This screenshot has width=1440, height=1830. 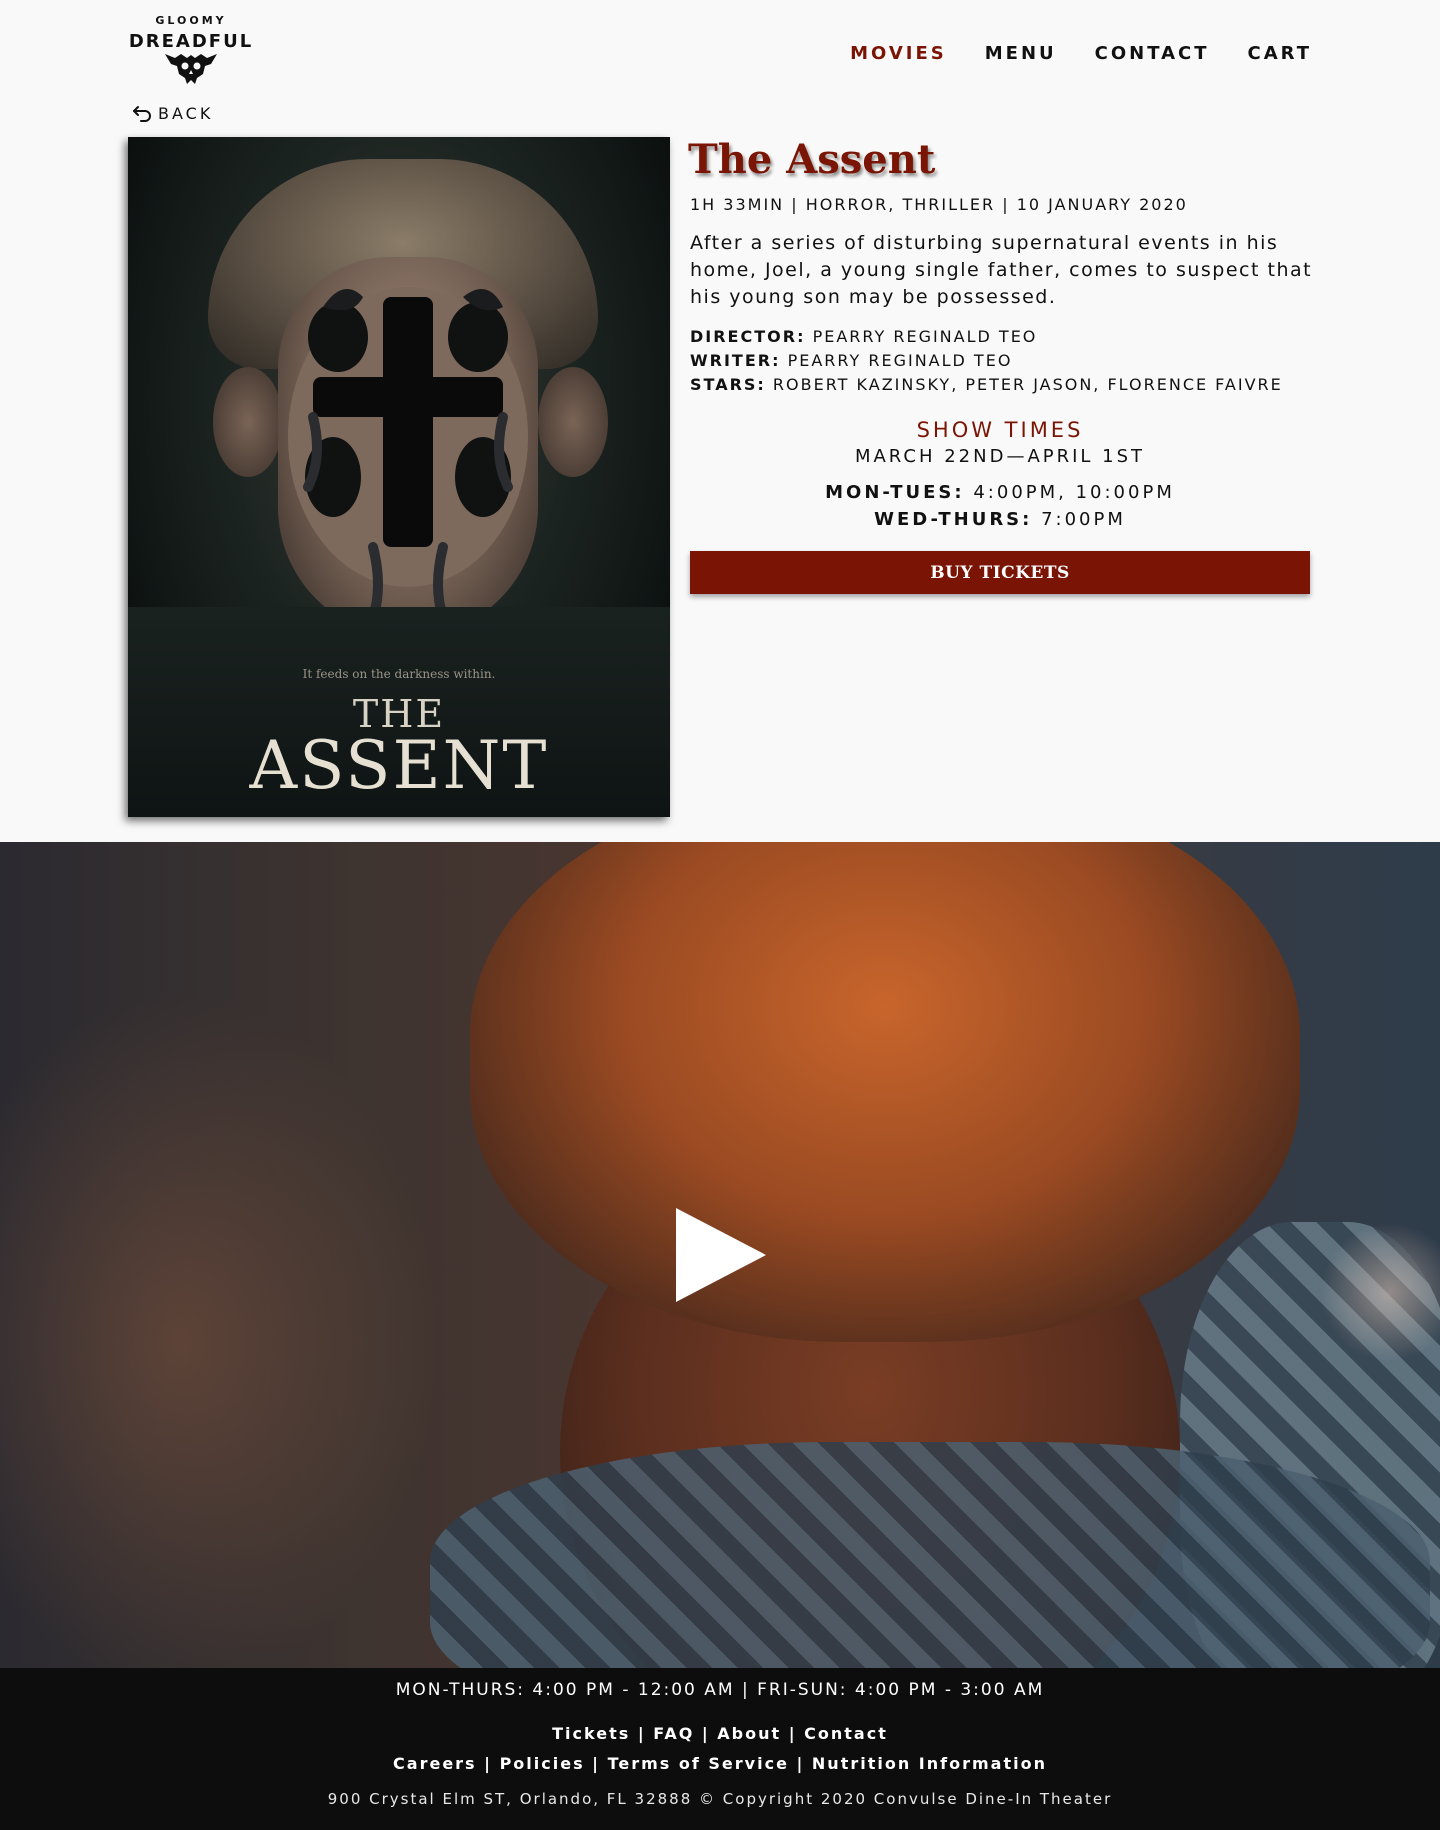 I want to click on site-header: GLOOMY DREADFUL MOVIES MENU CONTACT CART, so click(x=720, y=50).